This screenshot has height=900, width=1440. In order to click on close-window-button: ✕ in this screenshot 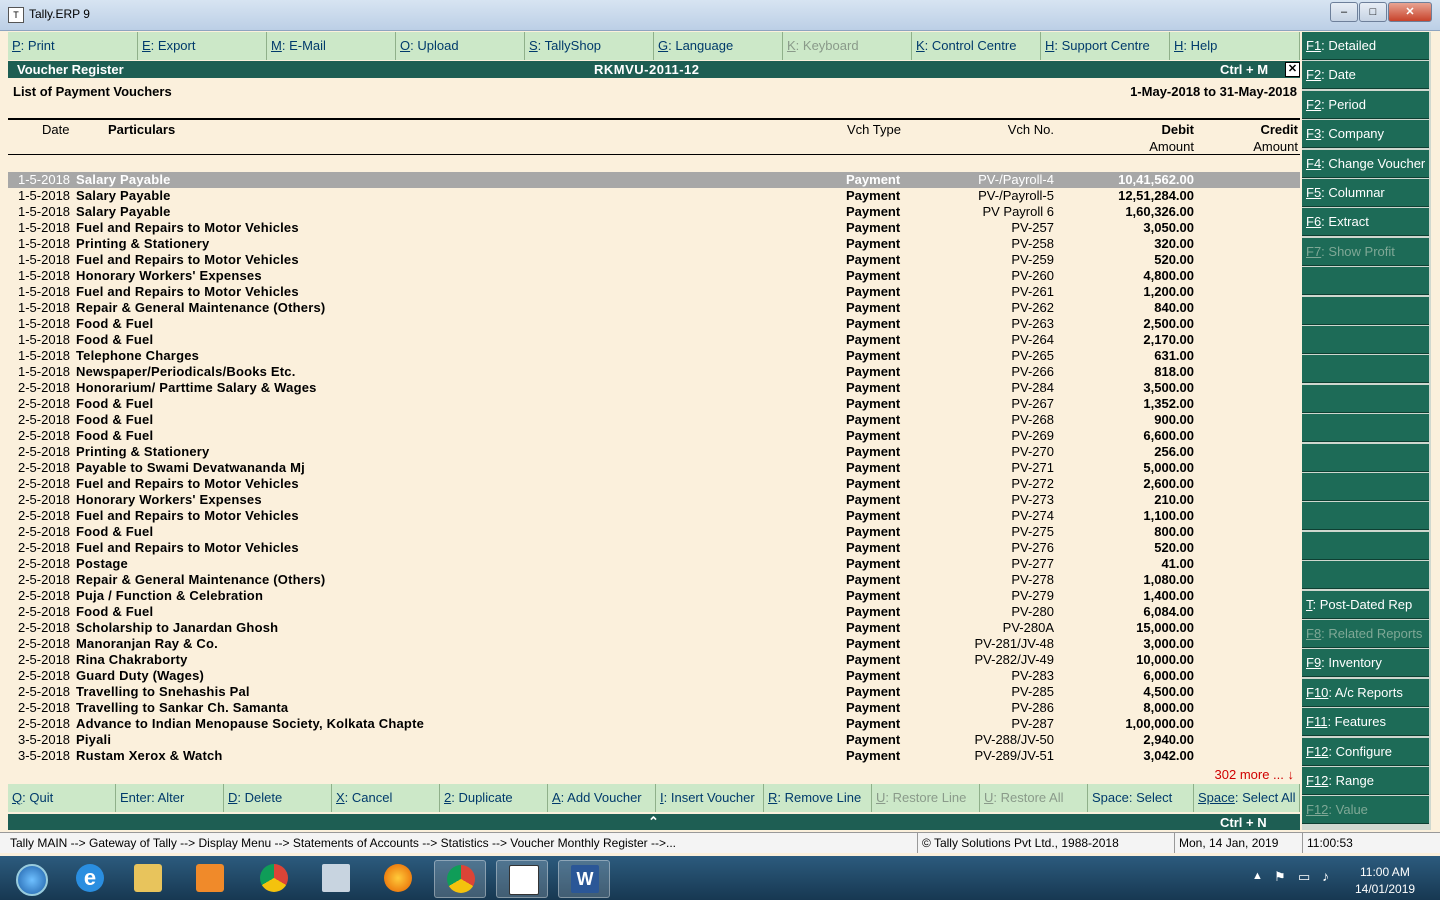, I will do `click(1410, 12)`.